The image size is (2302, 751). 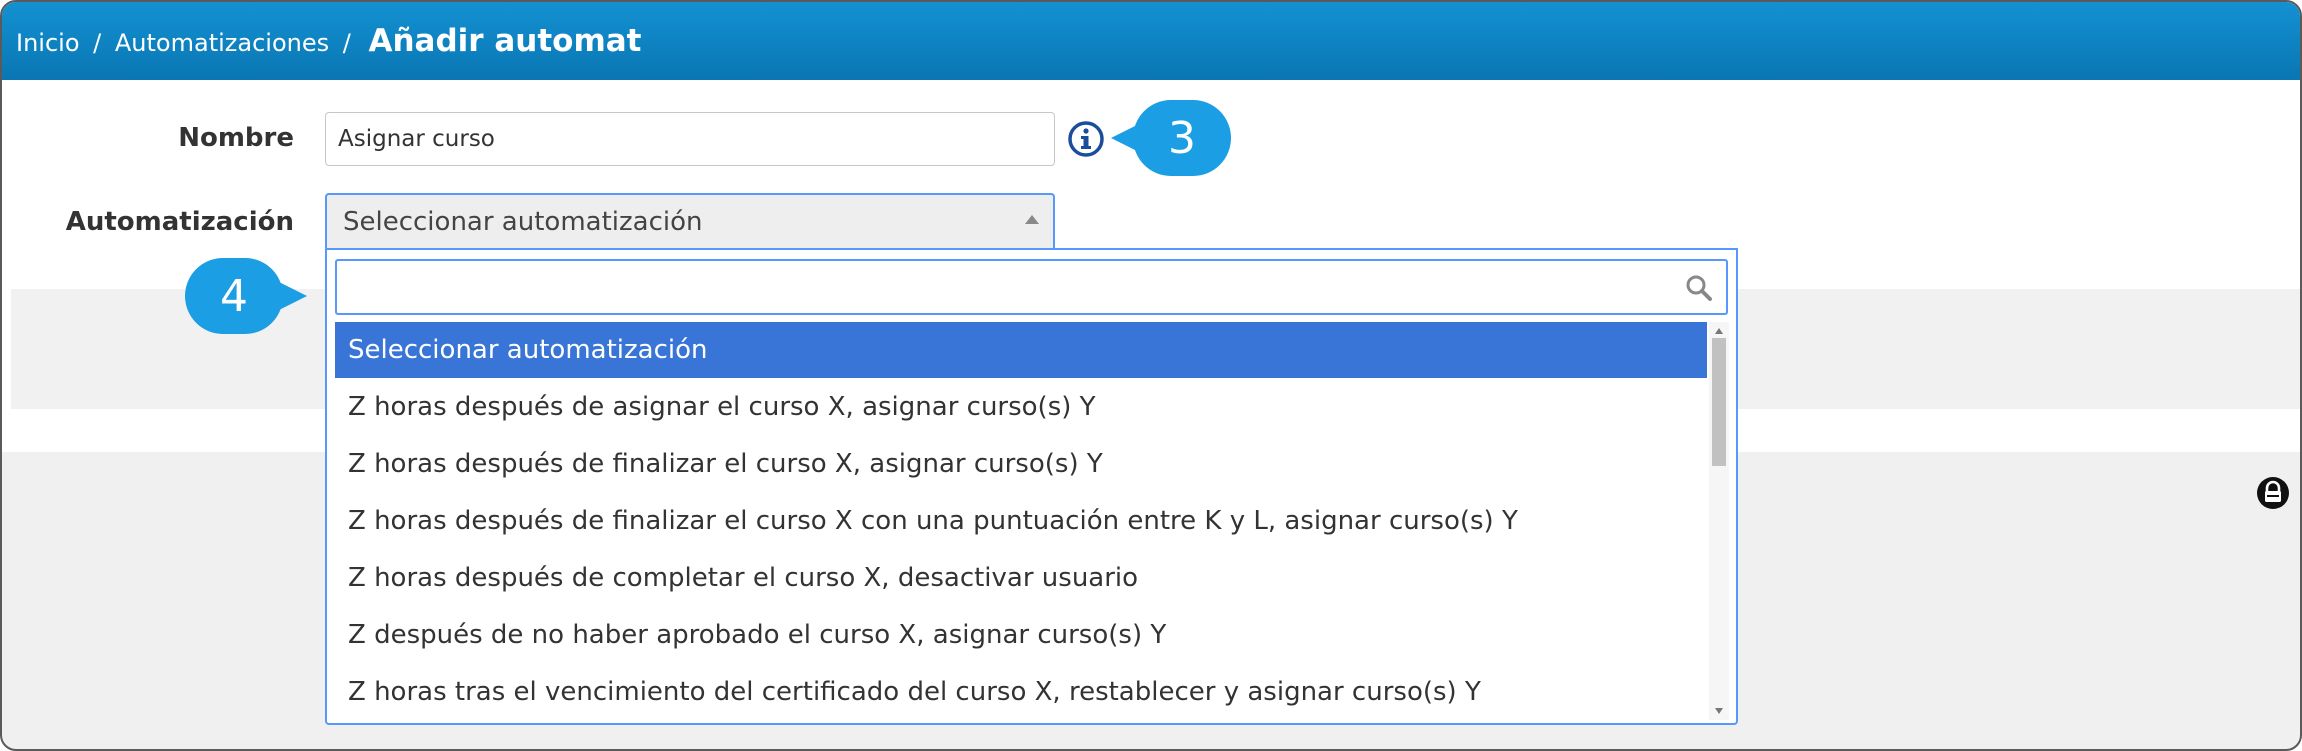 What do you see at coordinates (48, 43) in the screenshot?
I see `breadcrumb-home: Inicio` at bounding box center [48, 43].